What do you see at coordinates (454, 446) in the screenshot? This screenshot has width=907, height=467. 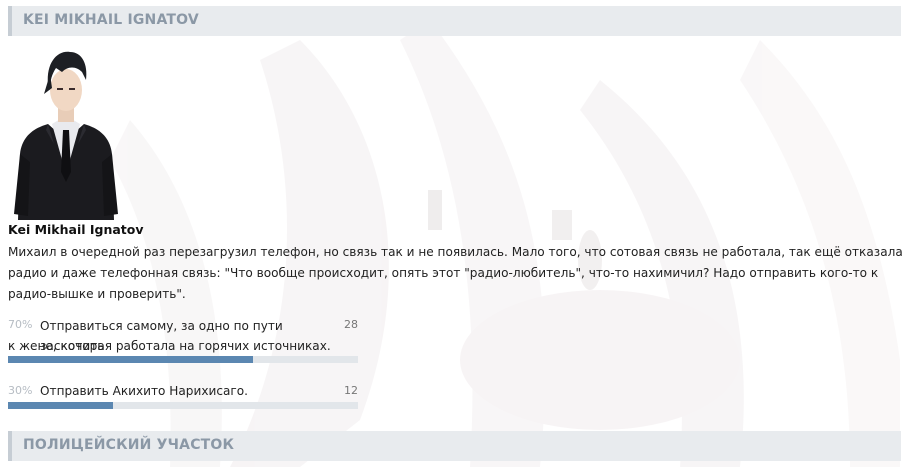 I see `section-header-location: ПОЛИЦЕЙСКИЙ УЧАСТОК` at bounding box center [454, 446].